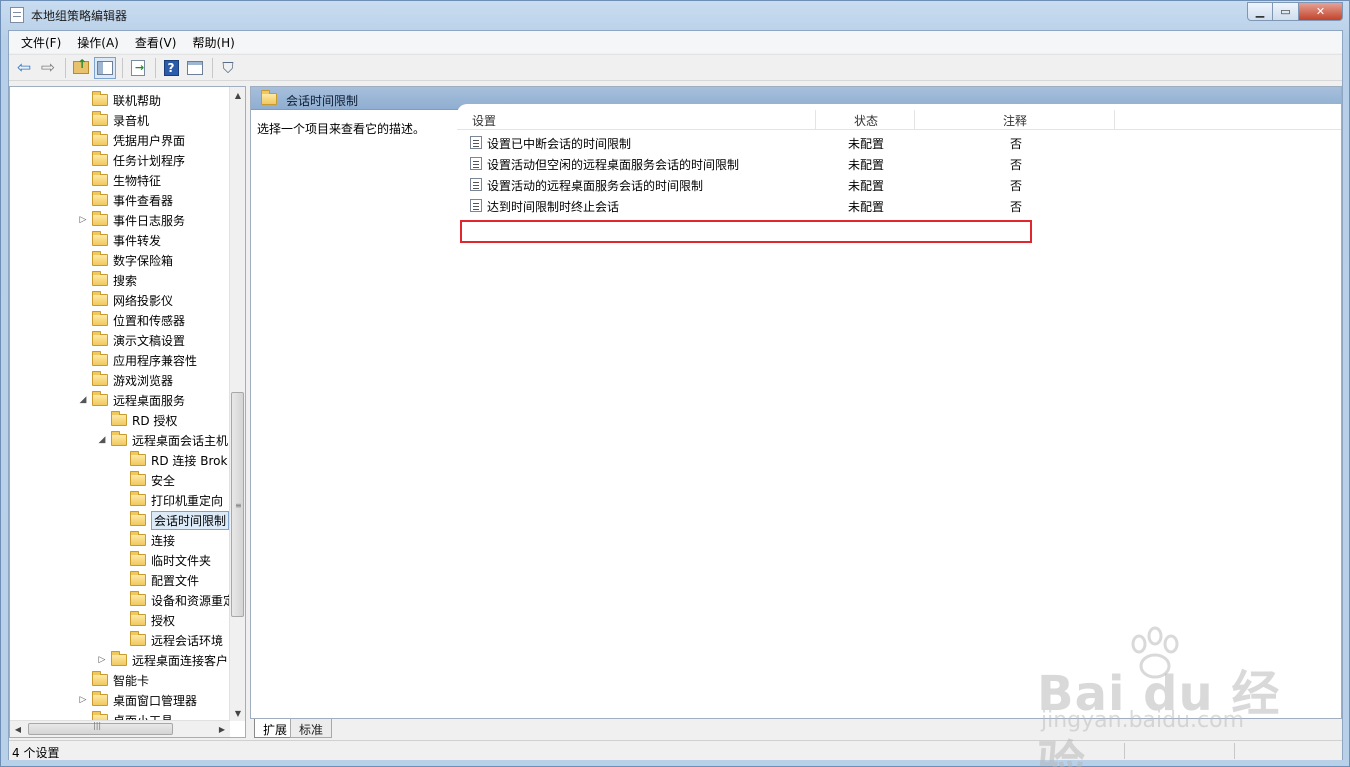 The width and height of the screenshot is (1350, 767). I want to click on baidu-watermark: Bai du 经验 jingyan.baidu.com, so click(1172, 696).